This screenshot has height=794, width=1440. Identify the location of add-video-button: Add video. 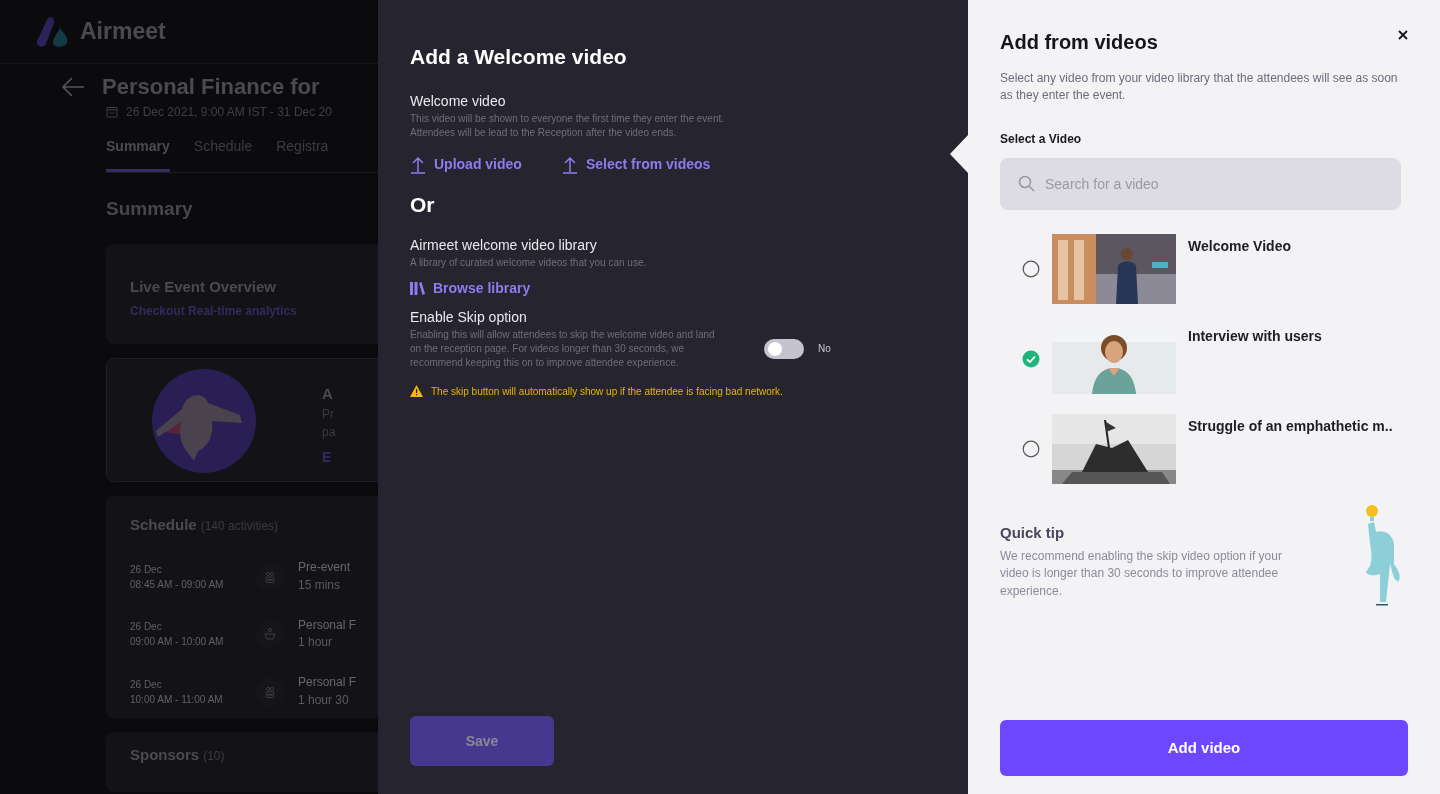
(1204, 748).